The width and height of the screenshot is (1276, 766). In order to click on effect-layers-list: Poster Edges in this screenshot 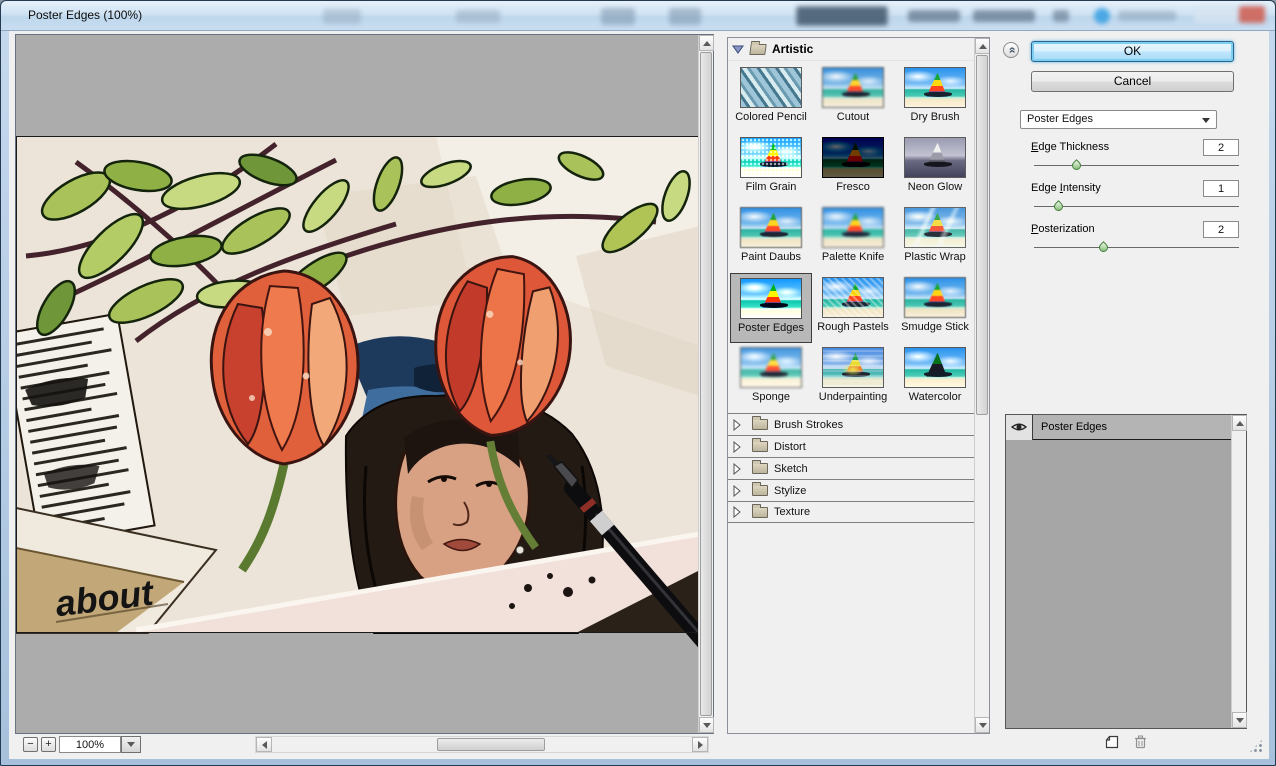, I will do `click(1118, 571)`.